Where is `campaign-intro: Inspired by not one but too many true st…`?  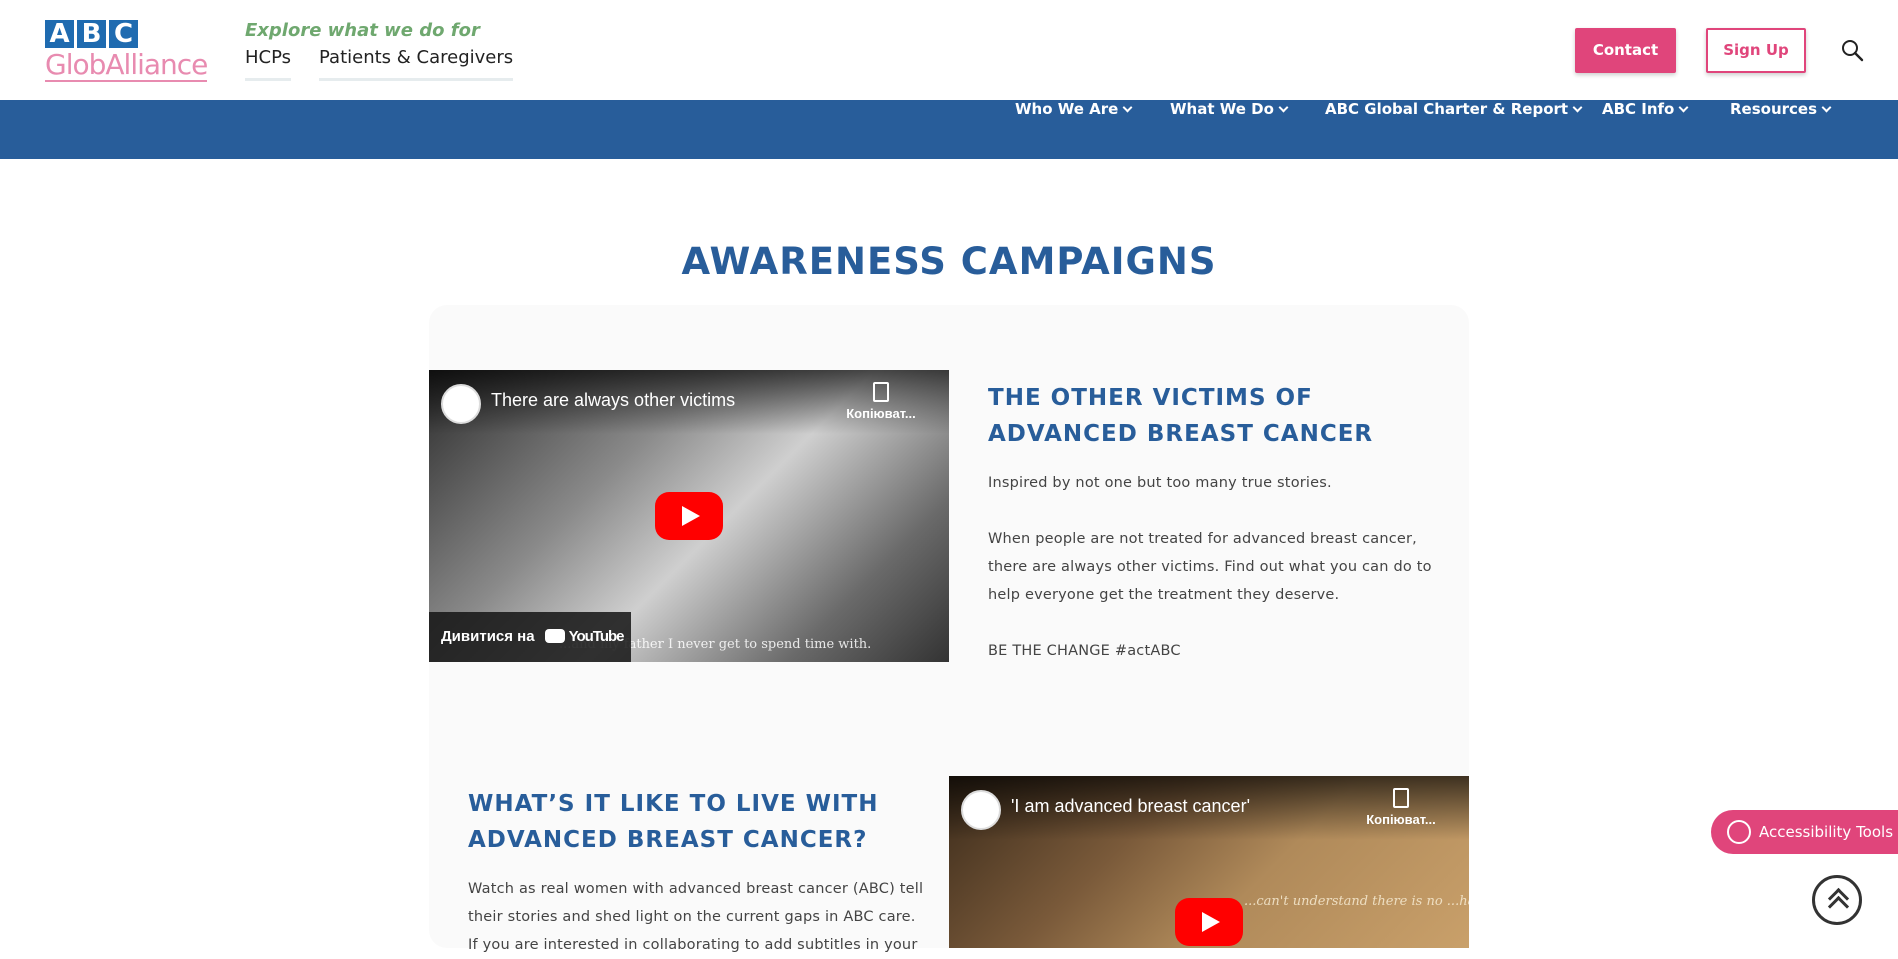
campaign-intro: Inspired by not one but too many true st… is located at coordinates (1160, 483).